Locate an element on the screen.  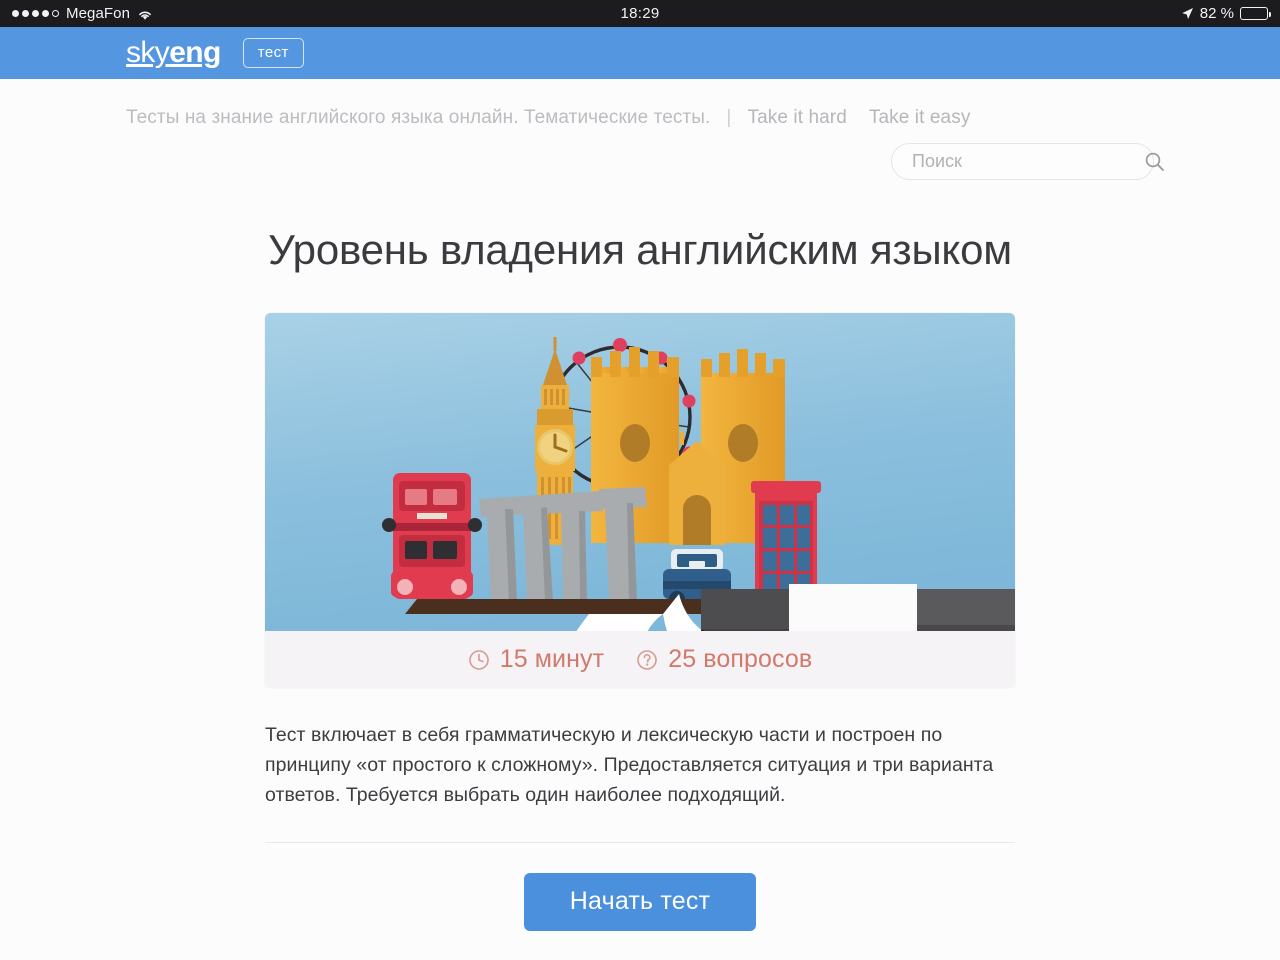
search-box is located at coordinates (1027, 161).